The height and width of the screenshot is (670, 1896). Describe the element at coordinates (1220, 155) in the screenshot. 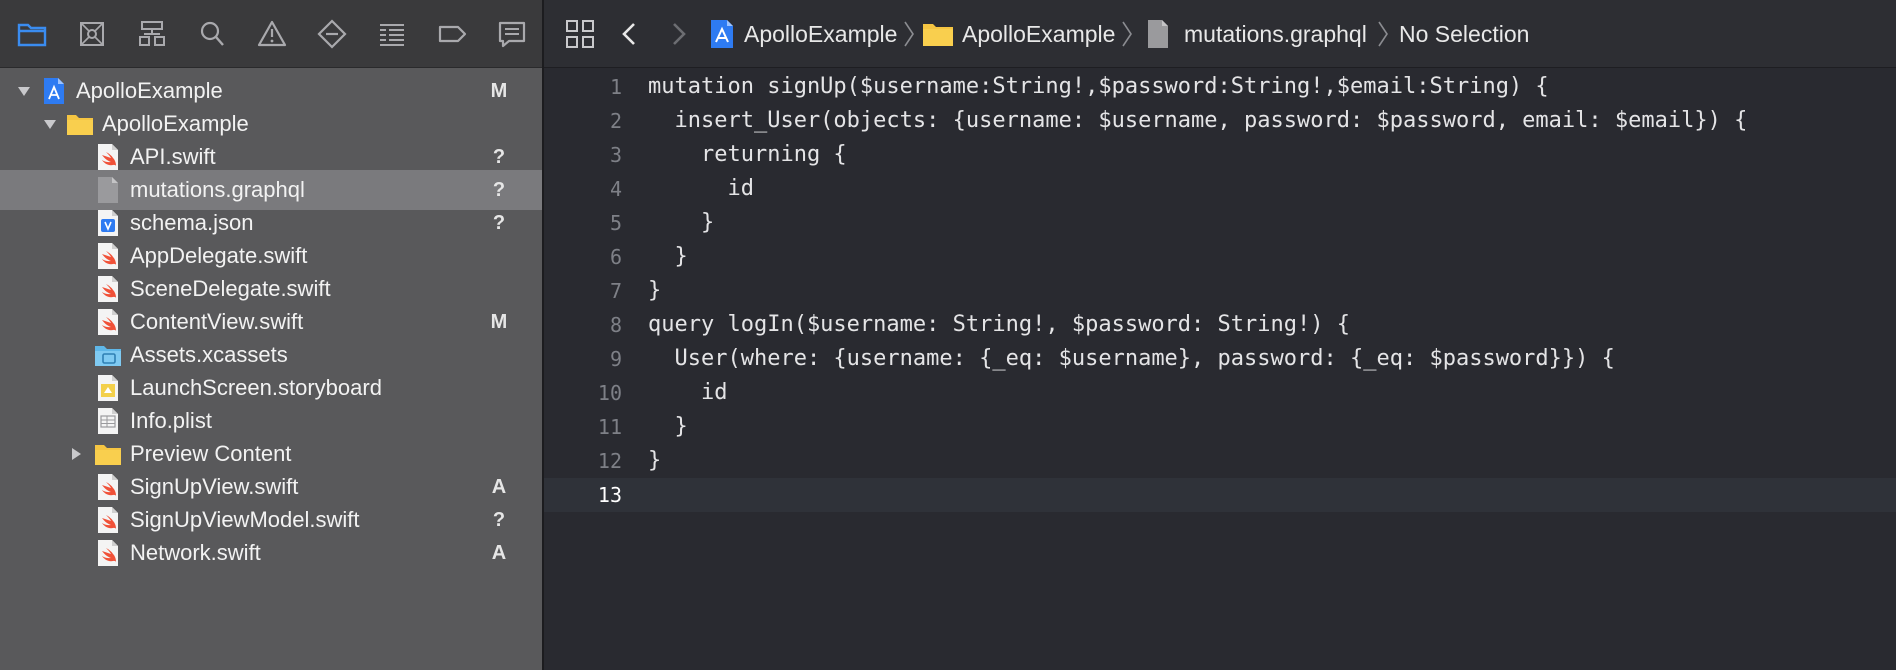

I see `code-line: 3 returning {` at that location.